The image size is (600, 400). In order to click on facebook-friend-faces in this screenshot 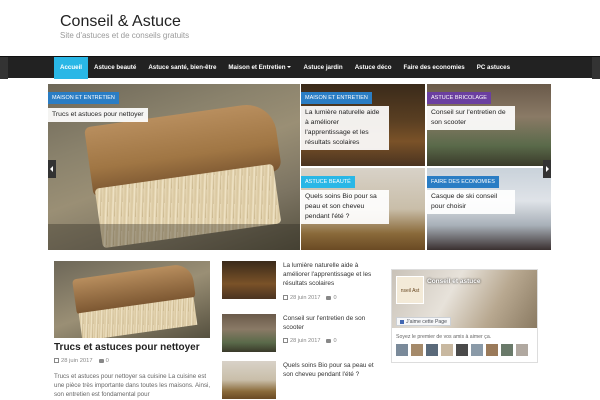, I will do `click(462, 350)`.